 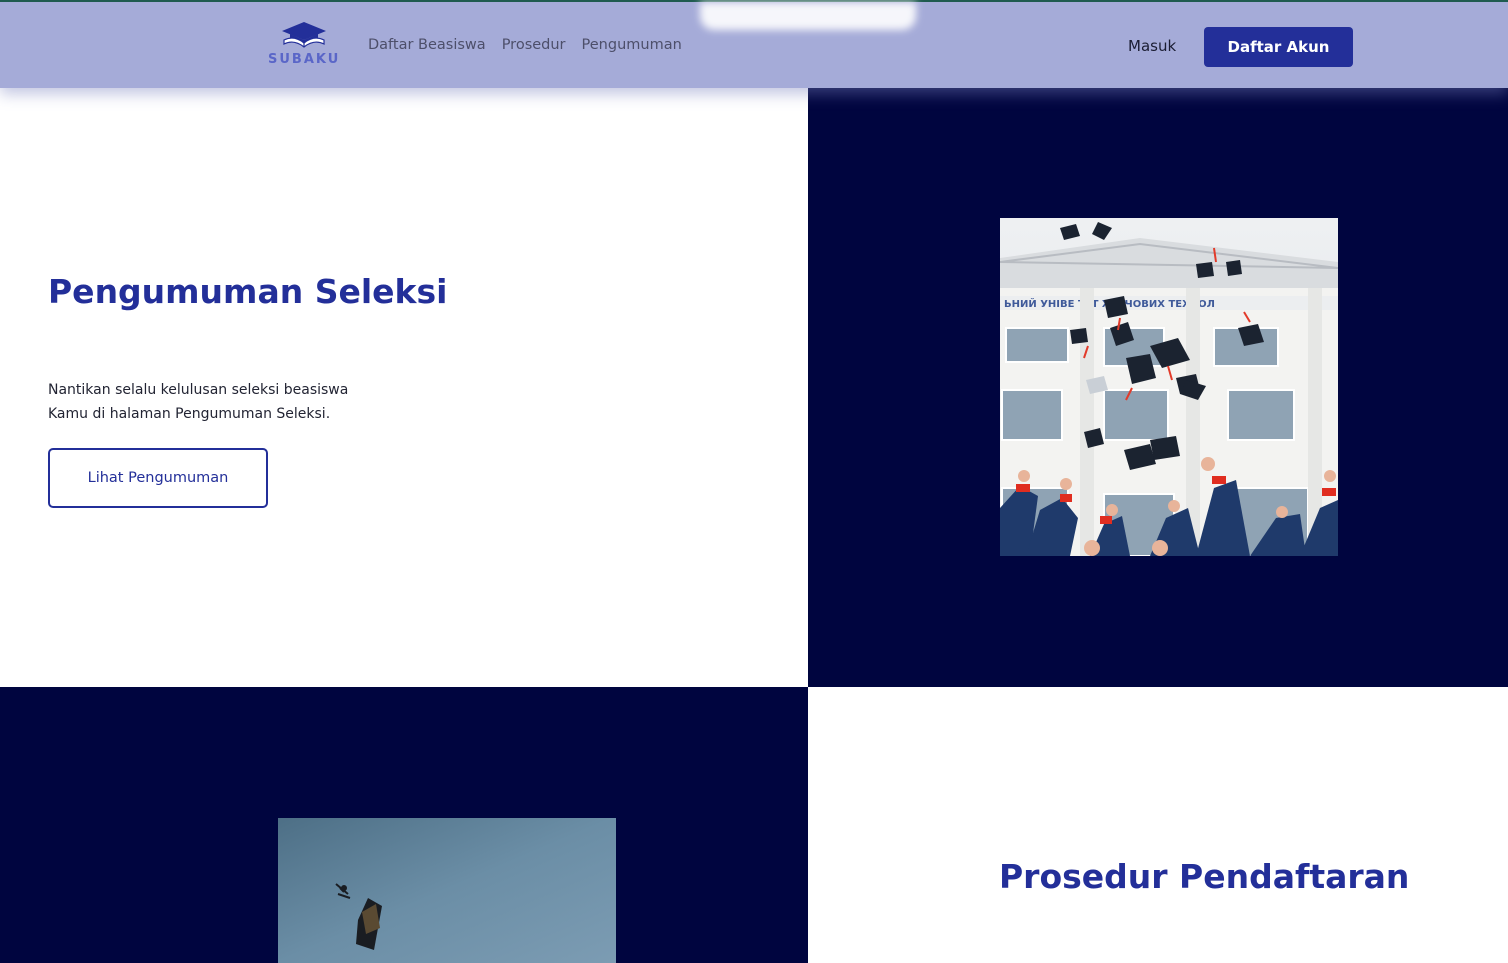 What do you see at coordinates (1204, 876) in the screenshot?
I see `procedure-title: Prosedur Pendaftaran` at bounding box center [1204, 876].